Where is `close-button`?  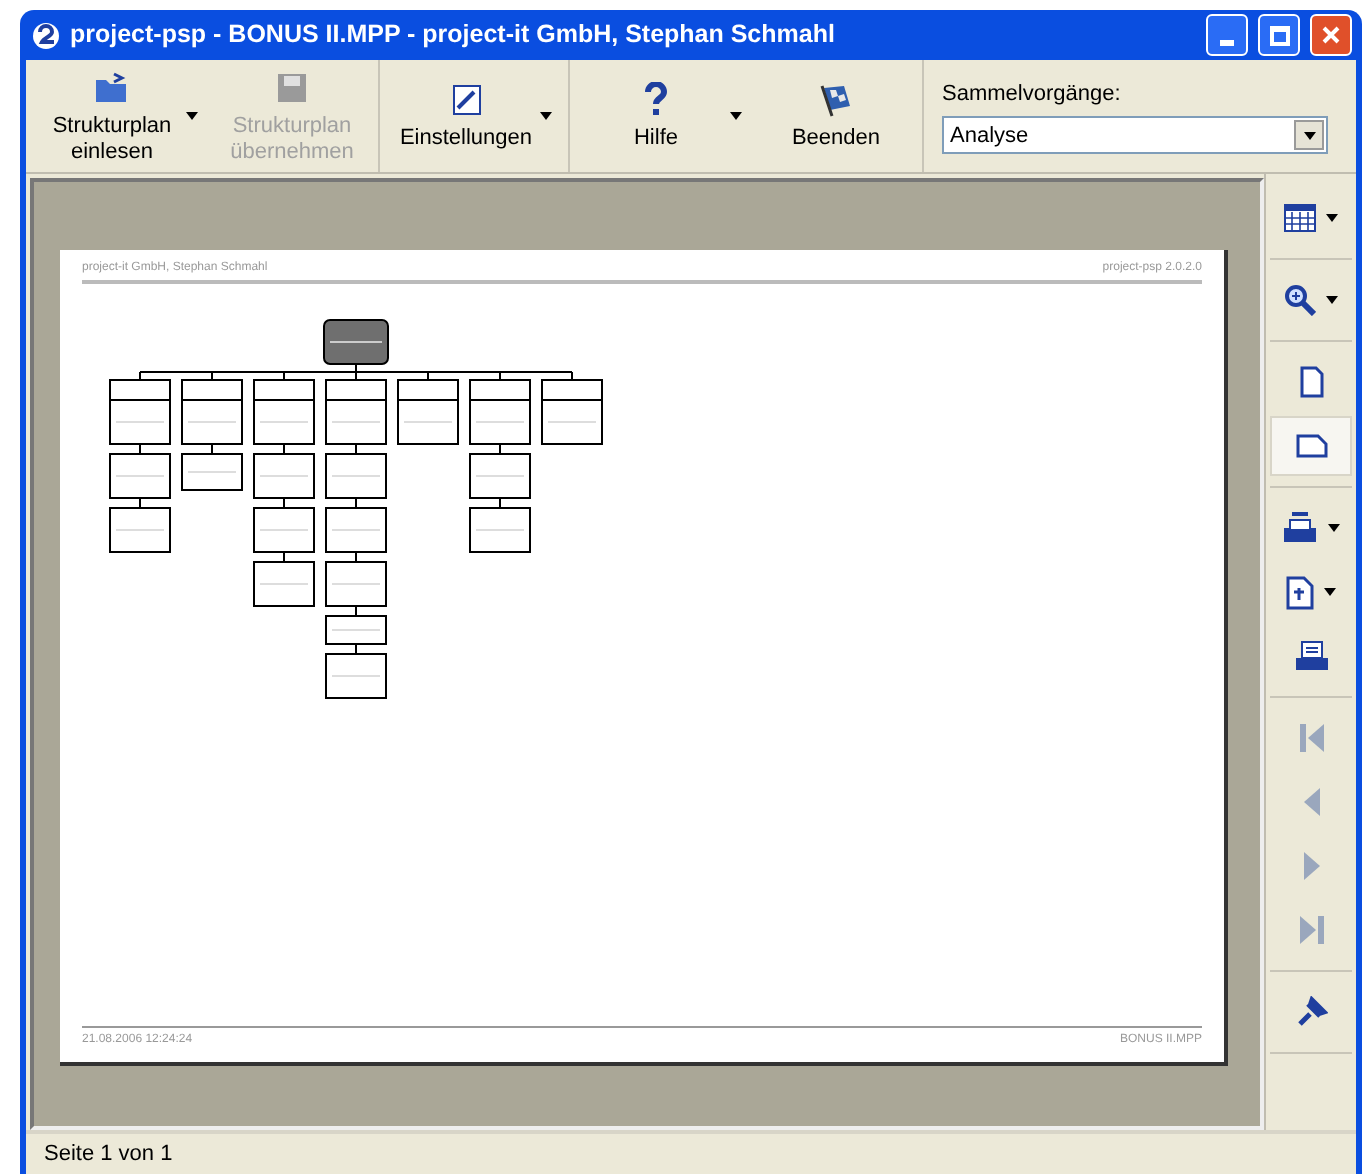 close-button is located at coordinates (1331, 35).